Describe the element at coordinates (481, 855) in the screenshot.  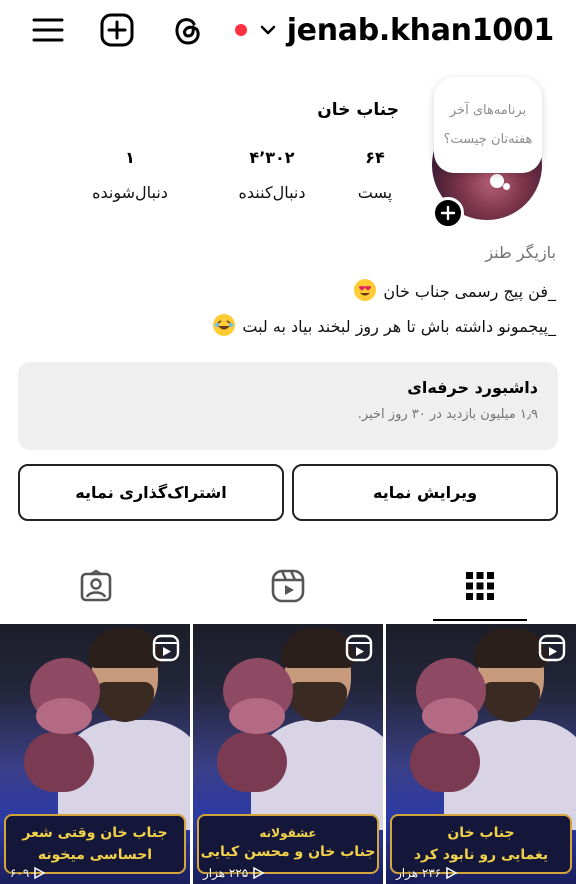
I see `post-caption-line-2: یغمایی رو نابود کرد` at that location.